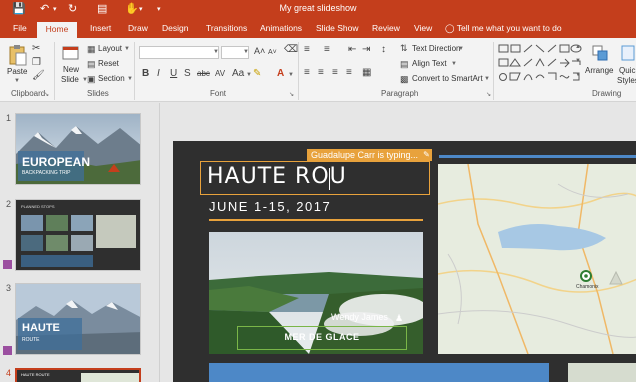  Describe the element at coordinates (41, 328) in the screenshot. I see `thumbnail-title: HAUTE` at that location.